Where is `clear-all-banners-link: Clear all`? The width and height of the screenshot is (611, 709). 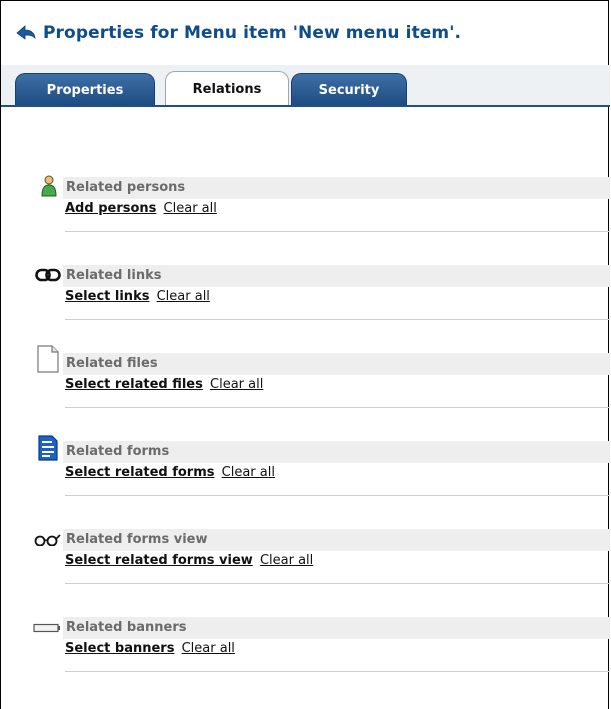
clear-all-banners-link: Clear all is located at coordinates (208, 648).